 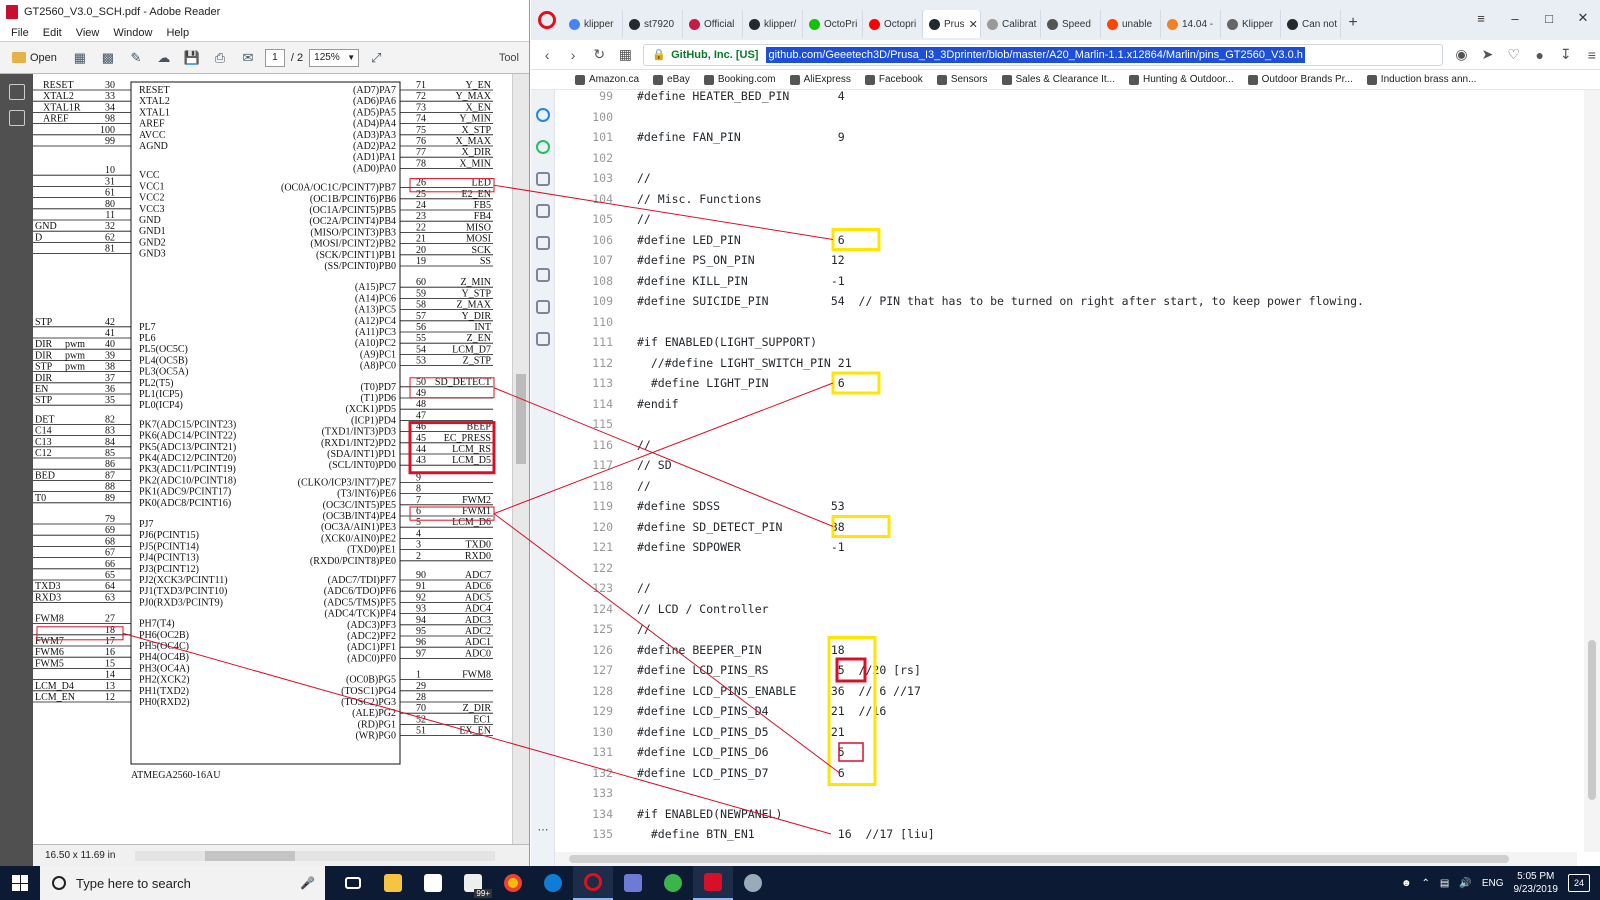 What do you see at coordinates (1540, 55) in the screenshot?
I see `vpn-icon: ●` at bounding box center [1540, 55].